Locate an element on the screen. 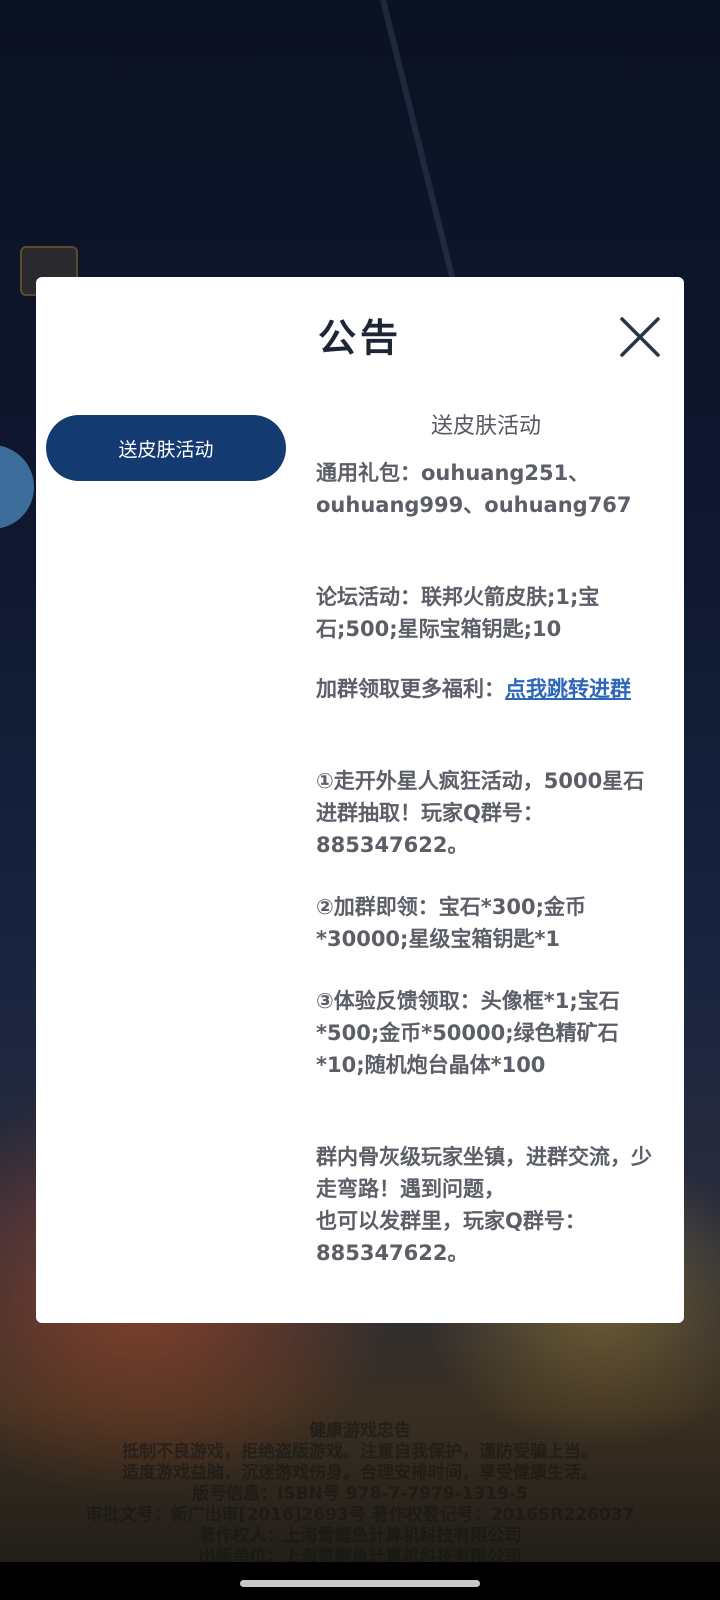 This screenshot has height=1600, width=720. event-item-1: ①走开外星人疯狂活动，5000星石进群抽取！玩家Q群号：885347622。 is located at coordinates (480, 813).